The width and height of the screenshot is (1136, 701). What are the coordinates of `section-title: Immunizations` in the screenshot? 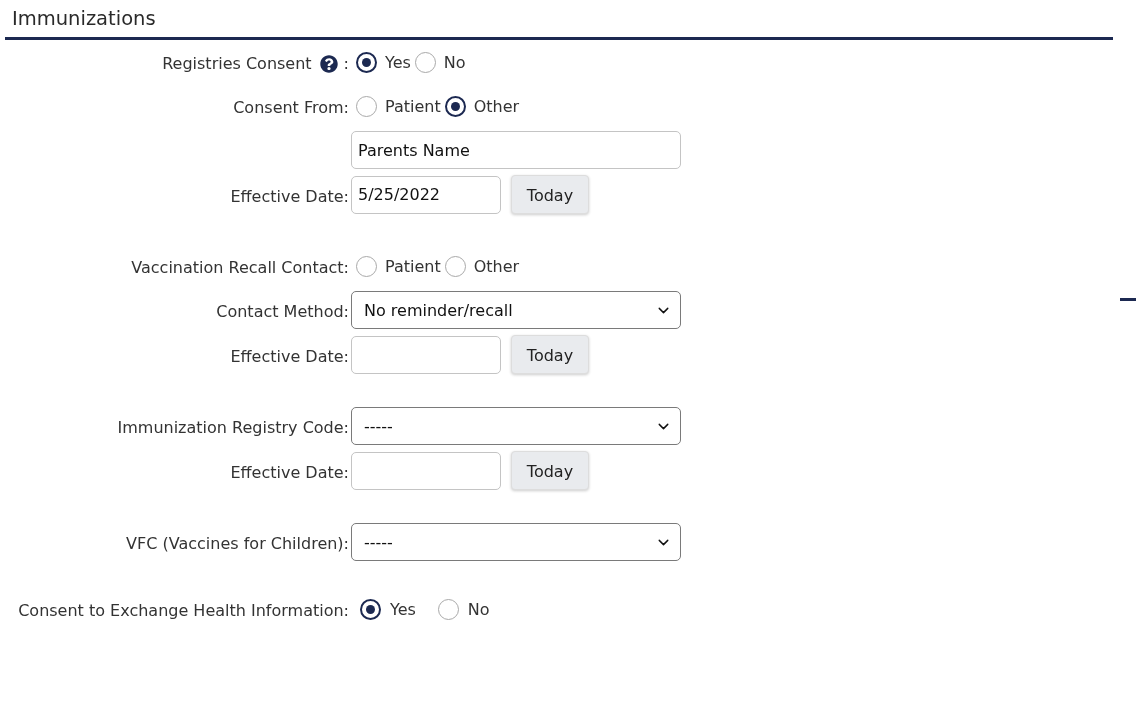 It's located at (84, 18).